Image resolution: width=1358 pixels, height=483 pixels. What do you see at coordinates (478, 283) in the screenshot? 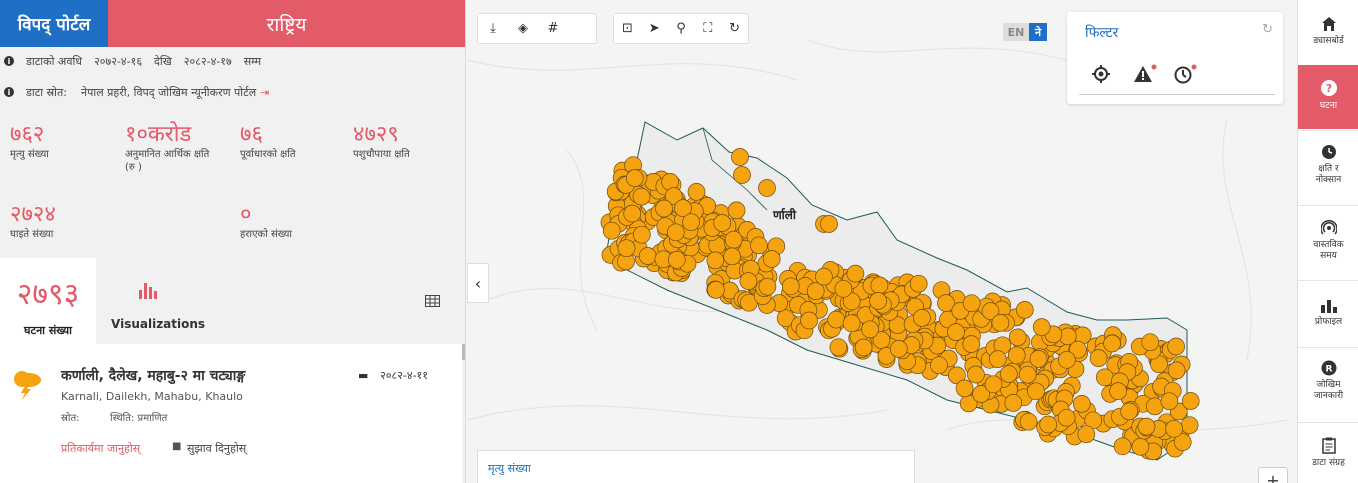
I see `collapse-panel-button: ‹` at bounding box center [478, 283].